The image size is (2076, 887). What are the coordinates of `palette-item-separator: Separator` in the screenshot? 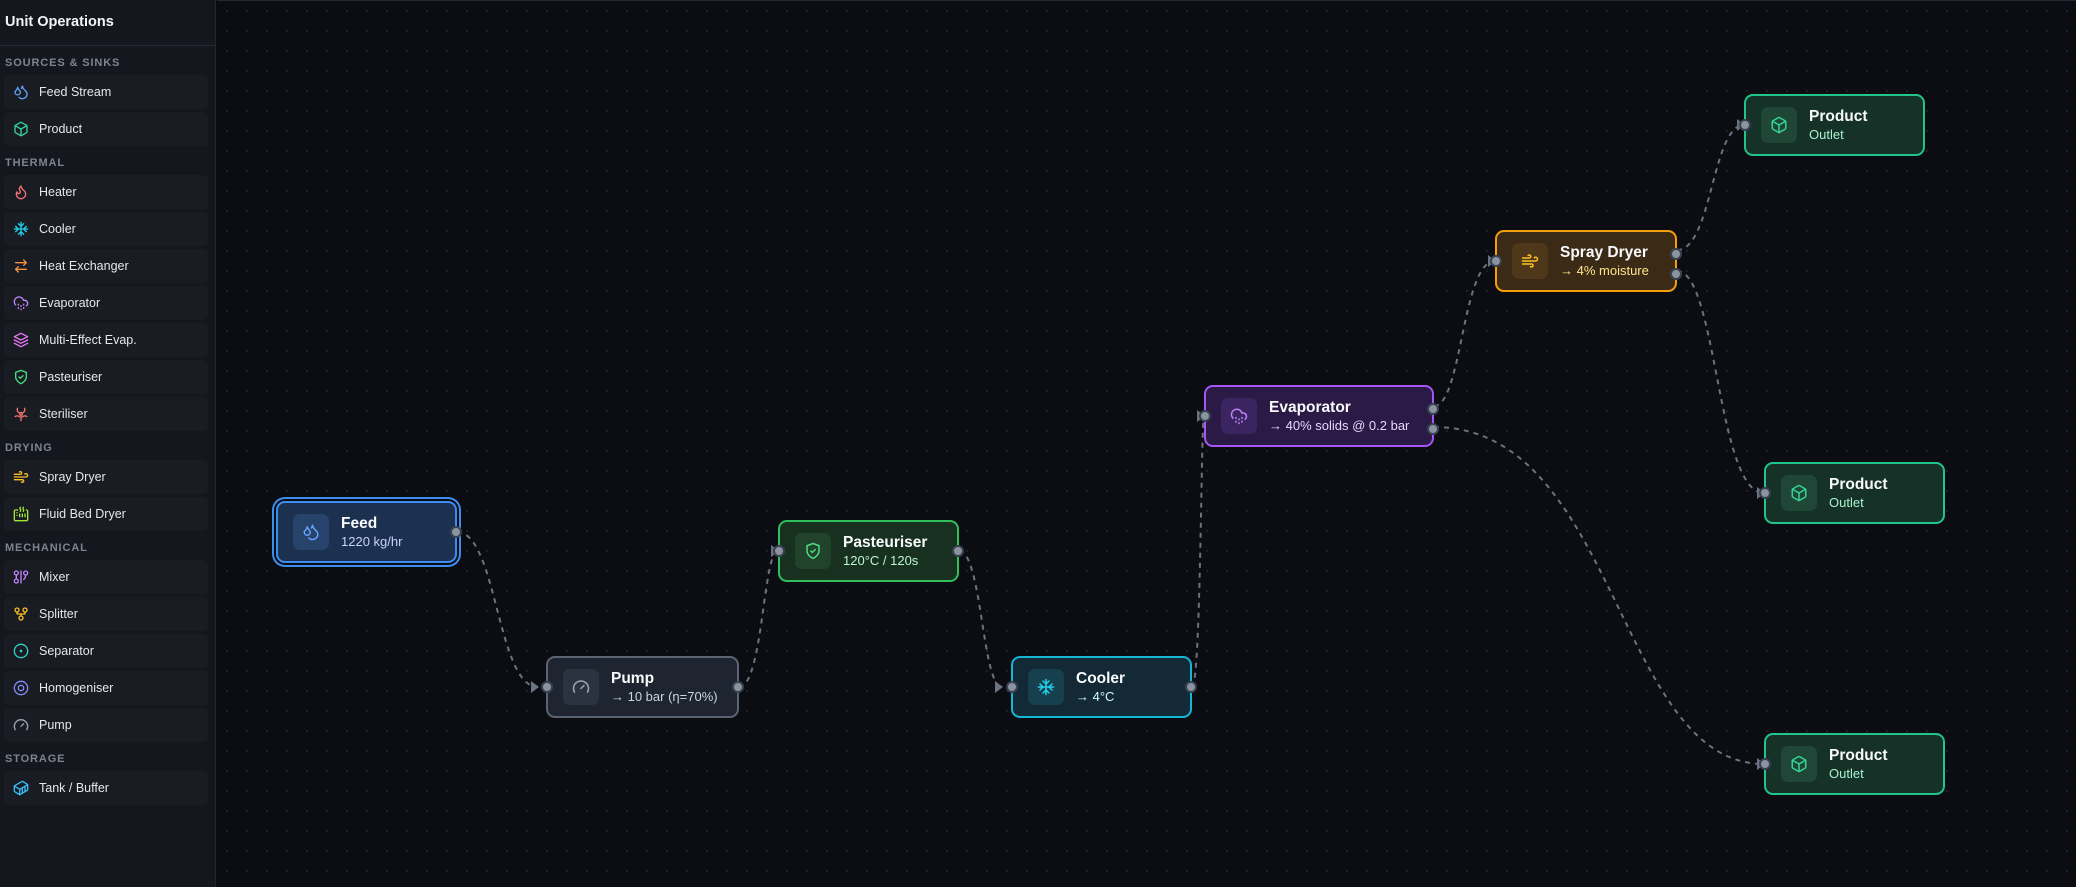 It's located at (106, 651).